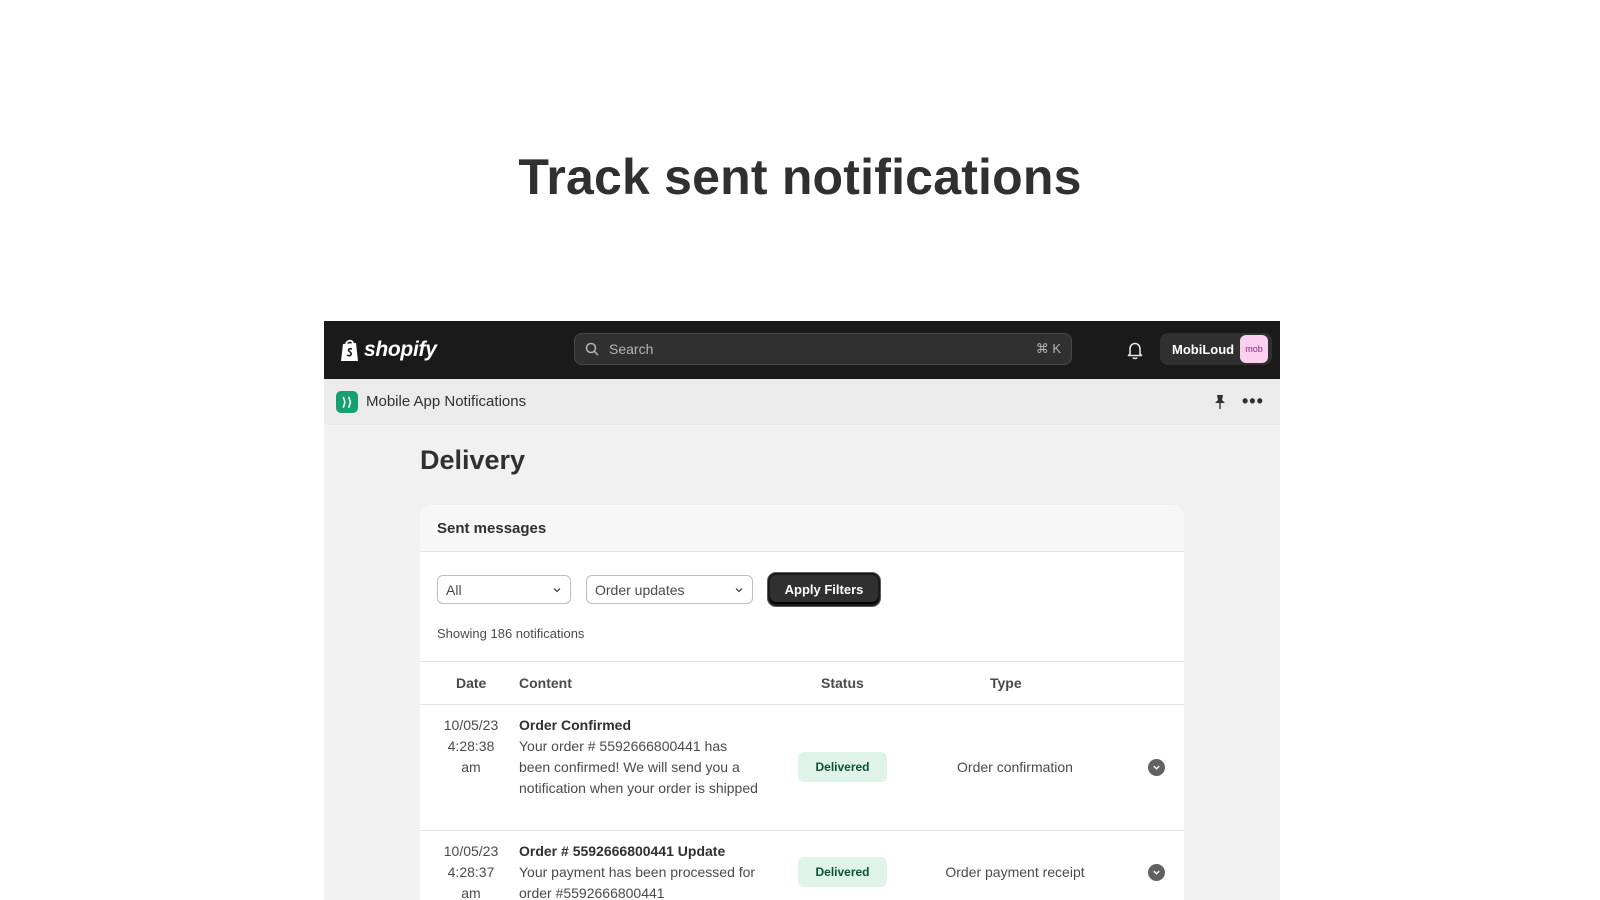 This screenshot has width=1600, height=900. Describe the element at coordinates (575, 725) in the screenshot. I see `row-title: Order Confirmed` at that location.